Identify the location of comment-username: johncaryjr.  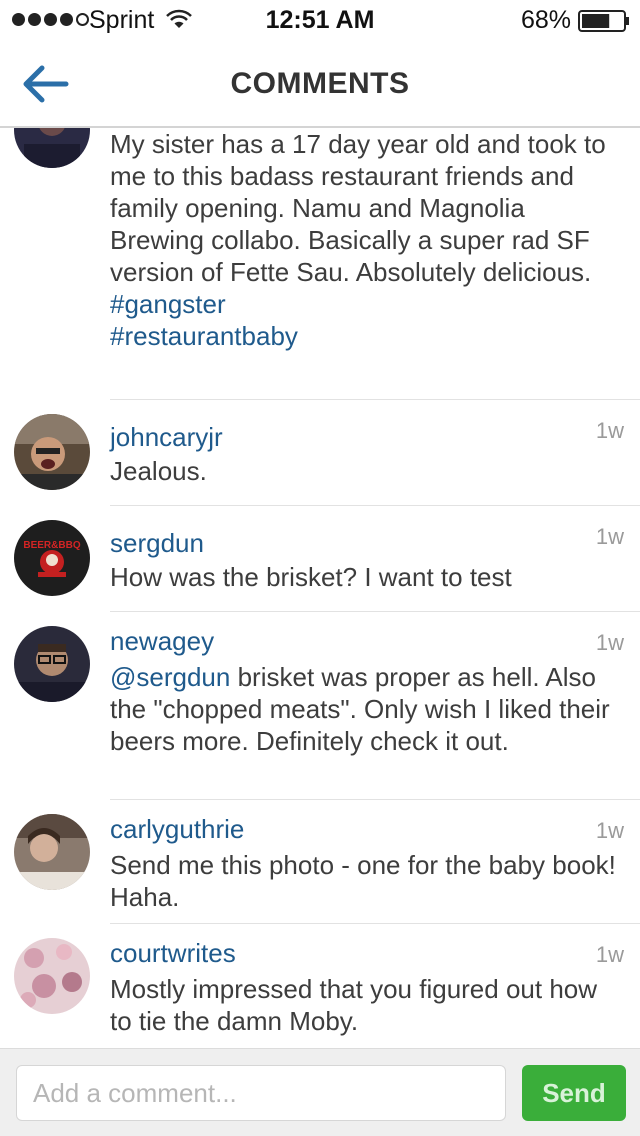
(166, 437).